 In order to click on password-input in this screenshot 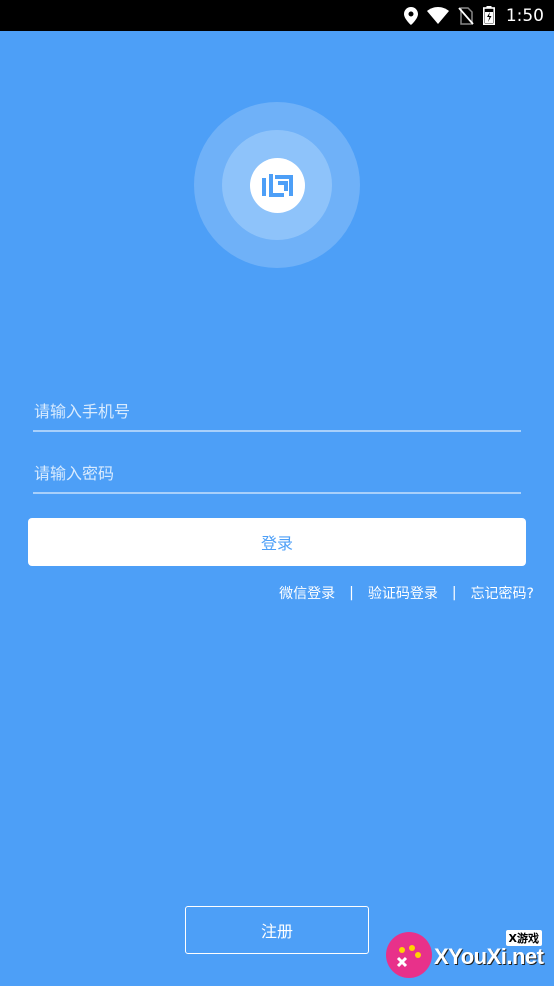, I will do `click(277, 473)`.